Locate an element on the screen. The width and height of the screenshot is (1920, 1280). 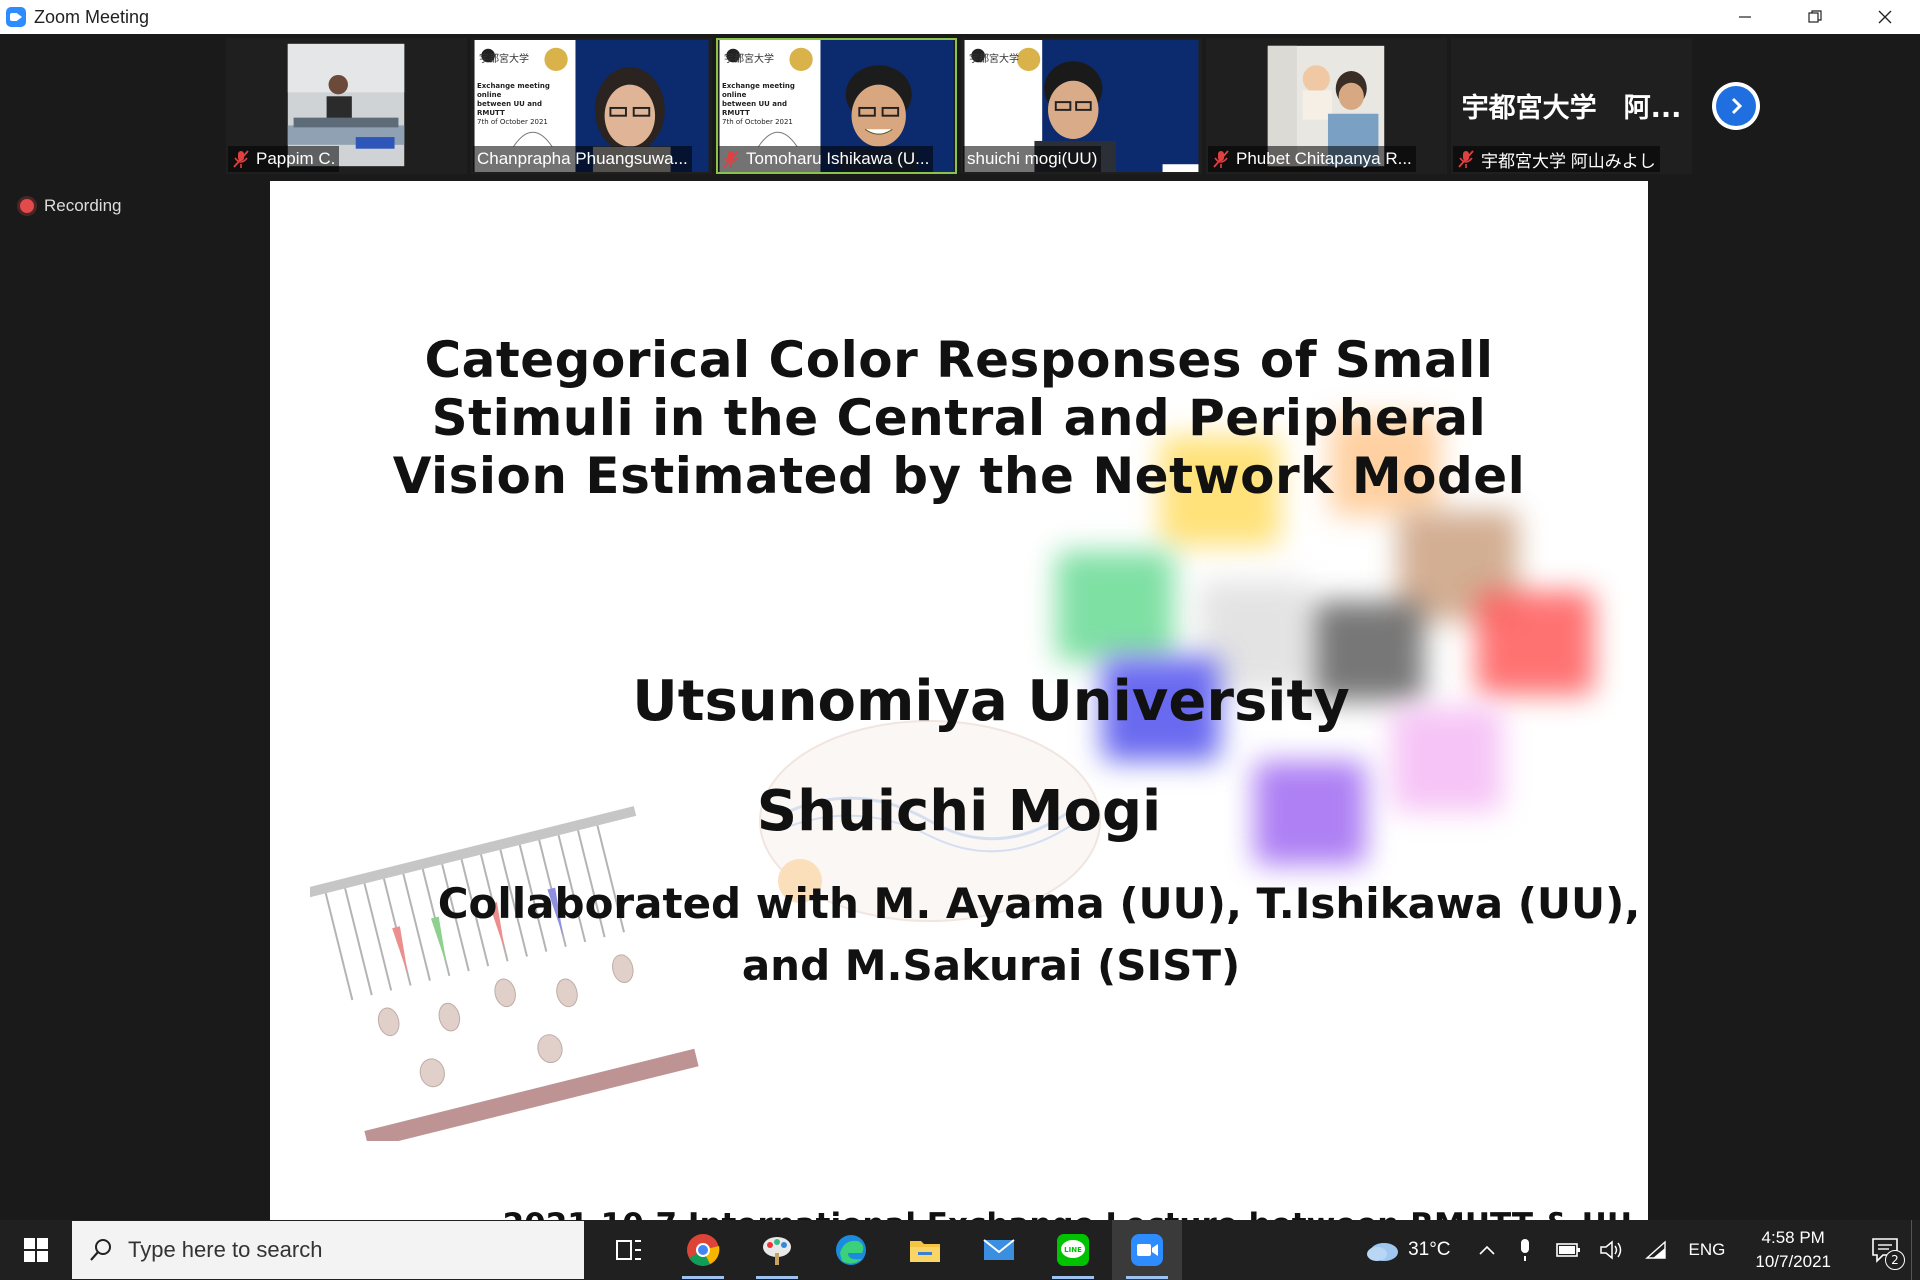
recording-indicator: Recording is located at coordinates (71, 206).